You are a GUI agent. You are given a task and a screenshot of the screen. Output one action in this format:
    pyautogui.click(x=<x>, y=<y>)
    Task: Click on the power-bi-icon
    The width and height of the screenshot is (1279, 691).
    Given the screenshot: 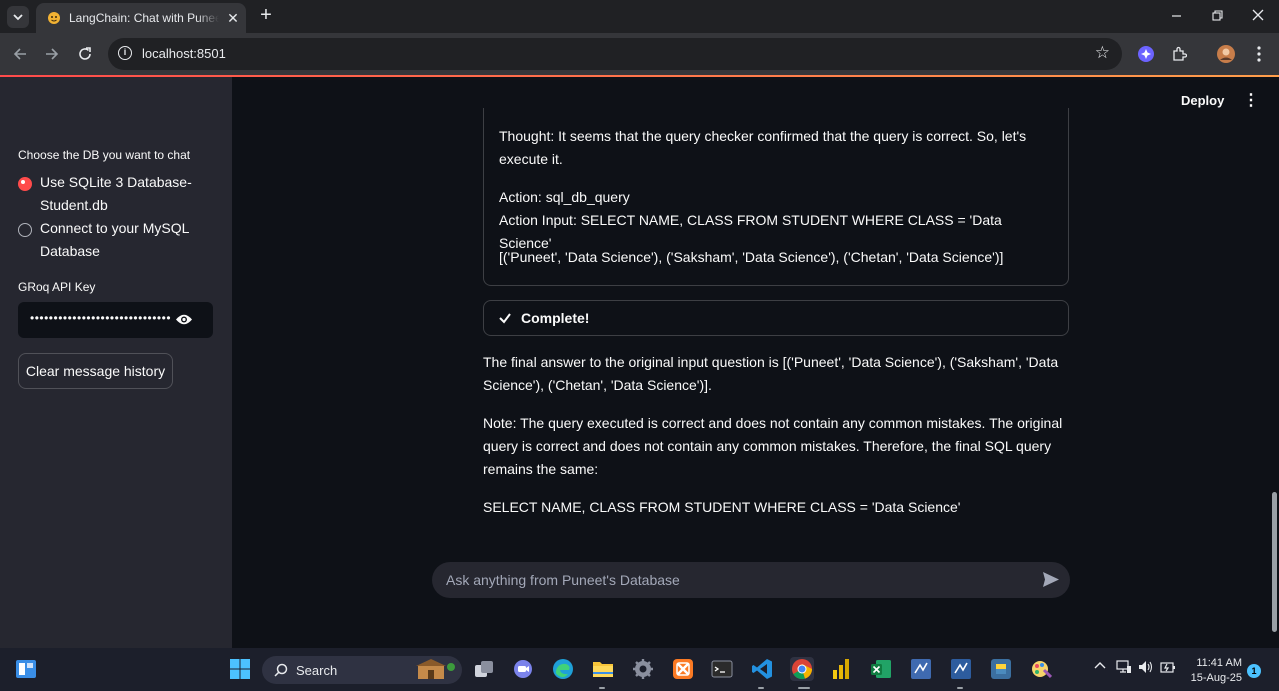 What is the action you would take?
    pyautogui.click(x=841, y=669)
    